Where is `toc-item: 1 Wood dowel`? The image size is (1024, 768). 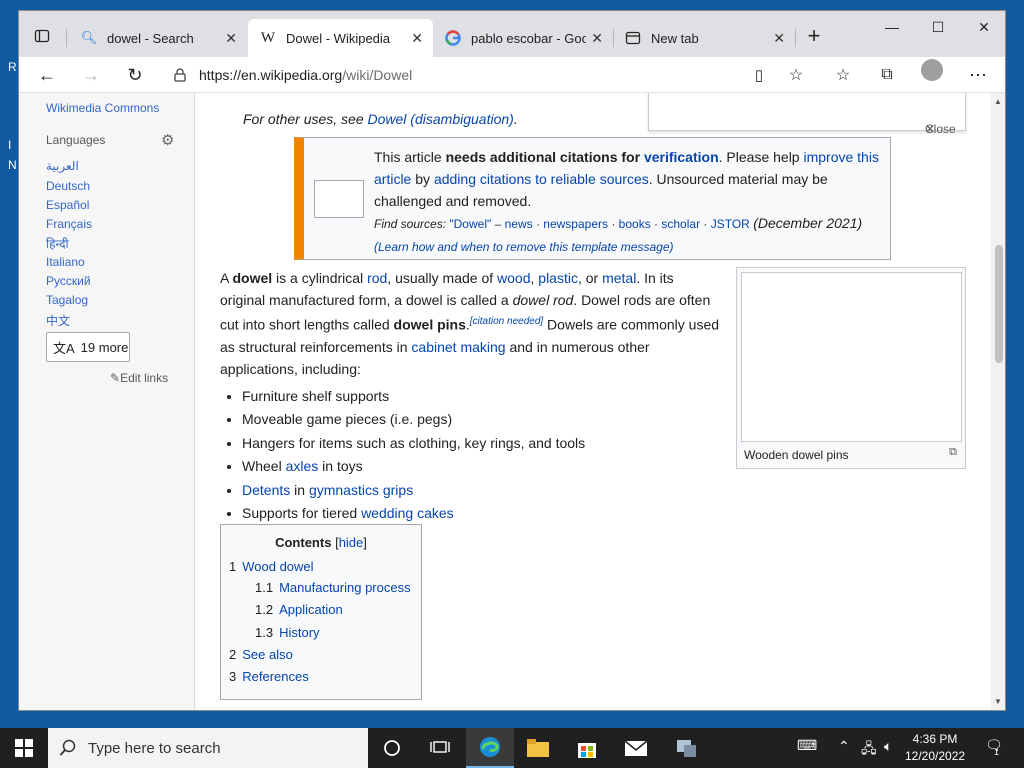 toc-item: 1 Wood dowel is located at coordinates (271, 566).